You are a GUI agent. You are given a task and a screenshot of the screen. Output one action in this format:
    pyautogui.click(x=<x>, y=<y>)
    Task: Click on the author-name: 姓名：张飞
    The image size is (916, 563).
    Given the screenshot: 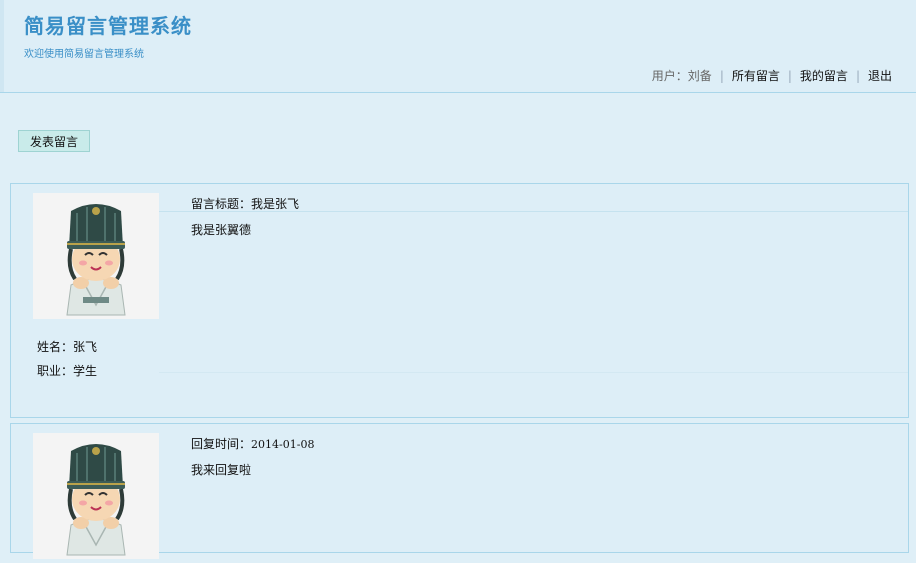 What is the action you would take?
    pyautogui.click(x=67, y=347)
    